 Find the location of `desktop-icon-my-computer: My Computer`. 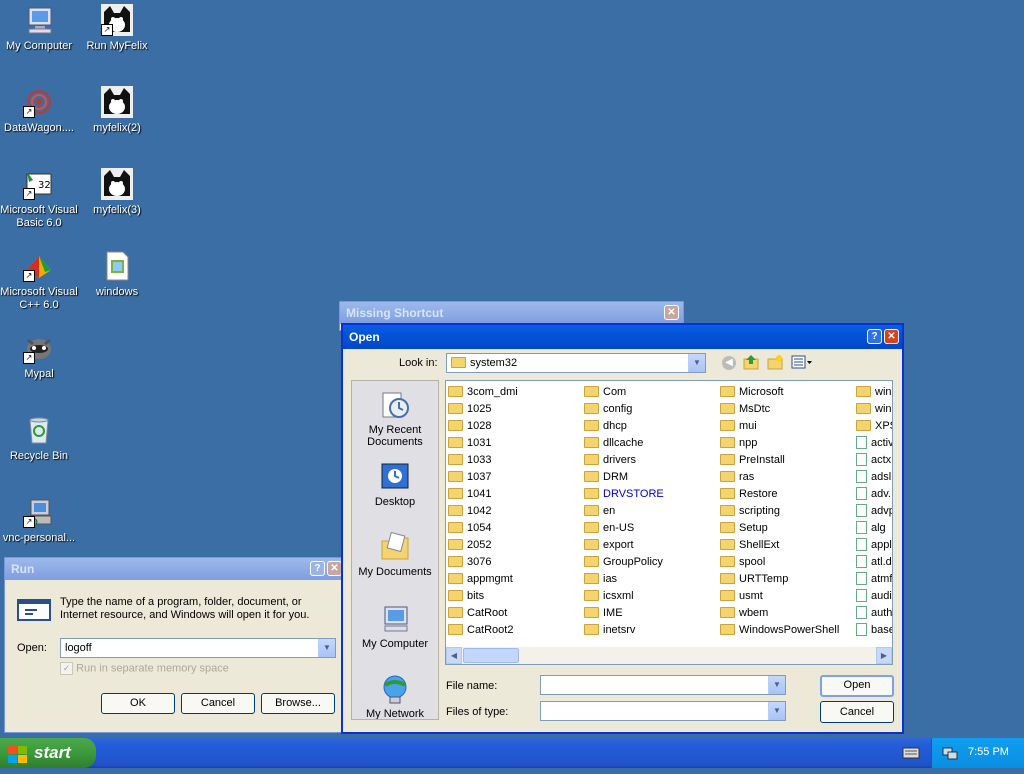

desktop-icon-my-computer: My Computer is located at coordinates (39, 28).